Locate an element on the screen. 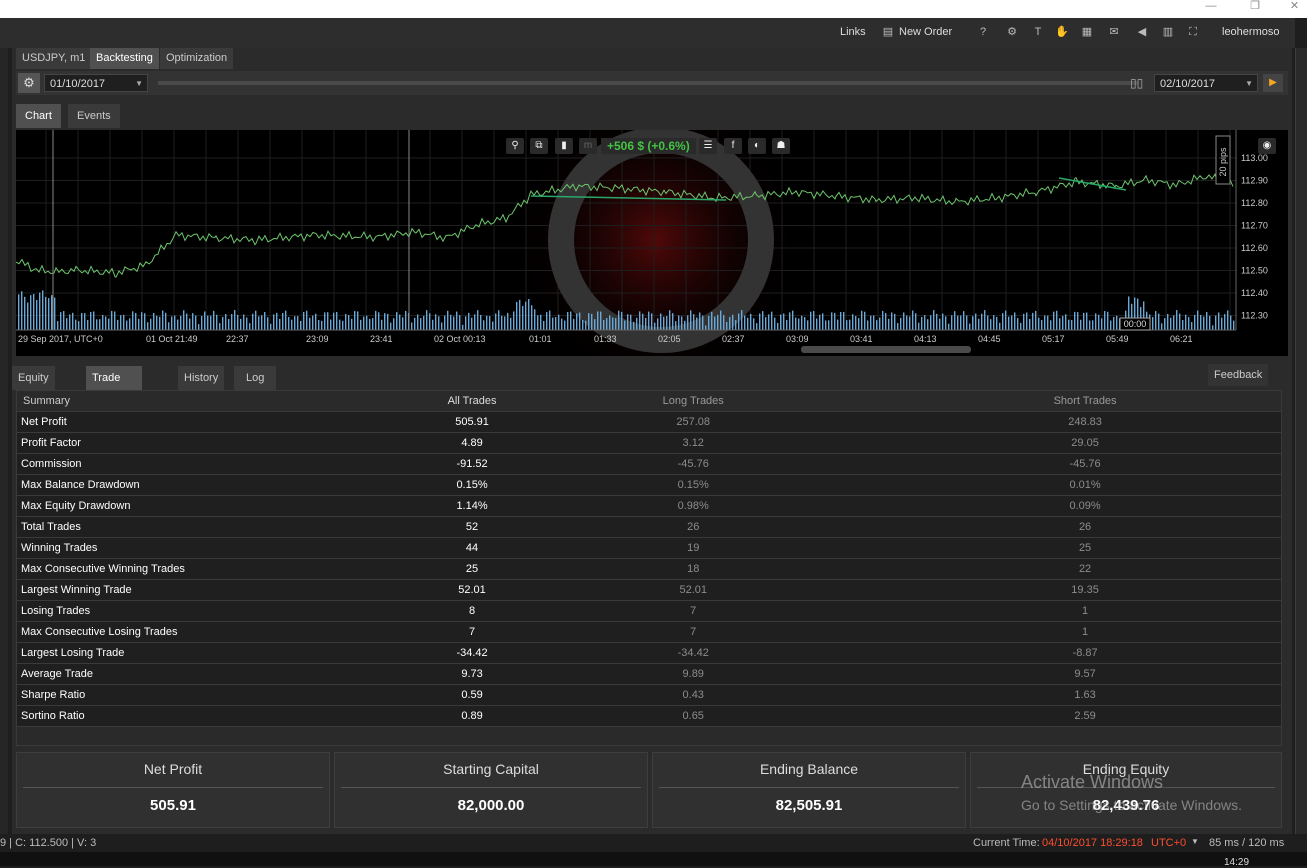  table-row: Commission -91.52 -45.76 -45.76 is located at coordinates (649, 464).